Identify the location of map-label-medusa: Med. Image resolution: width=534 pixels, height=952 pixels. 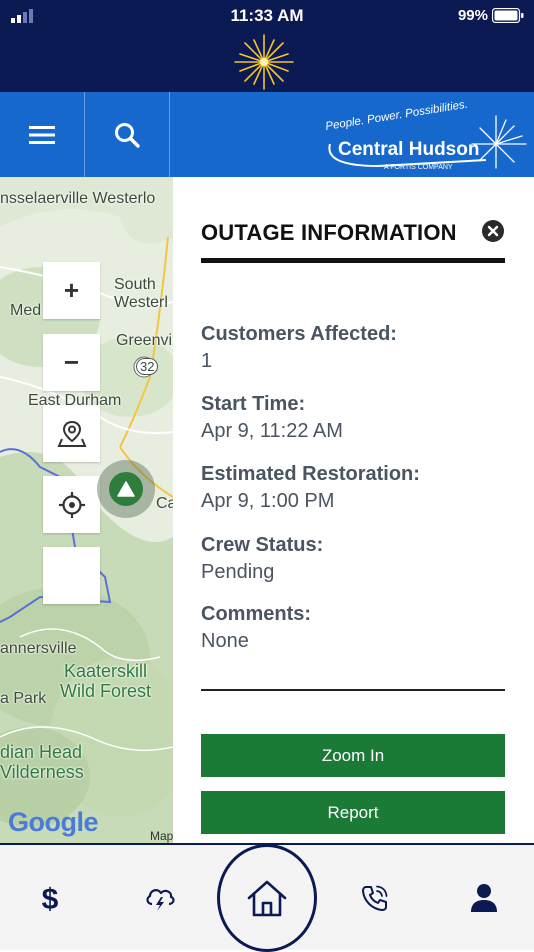
(26, 310).